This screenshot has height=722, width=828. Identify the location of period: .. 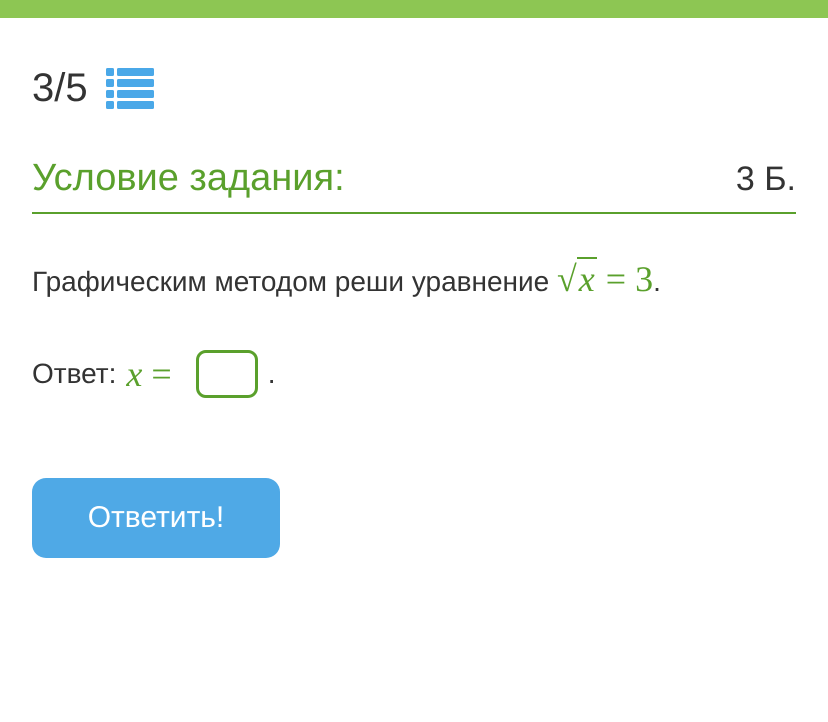
(272, 374).